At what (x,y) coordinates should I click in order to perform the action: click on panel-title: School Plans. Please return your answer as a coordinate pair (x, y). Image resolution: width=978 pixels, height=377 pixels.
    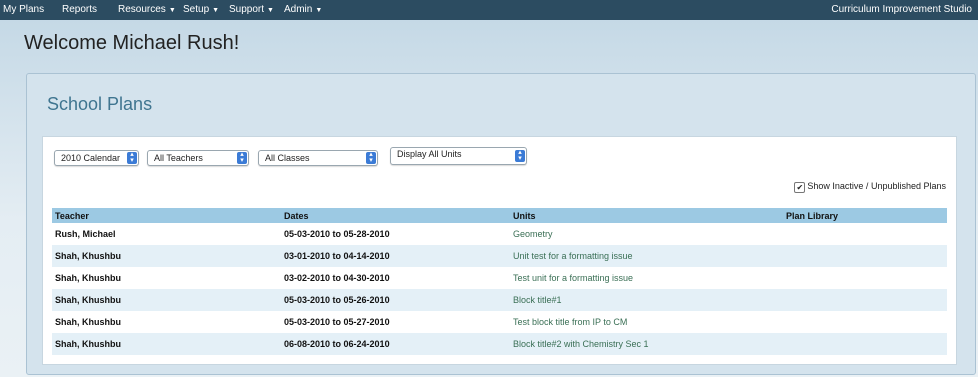
    Looking at the image, I should click on (100, 104).